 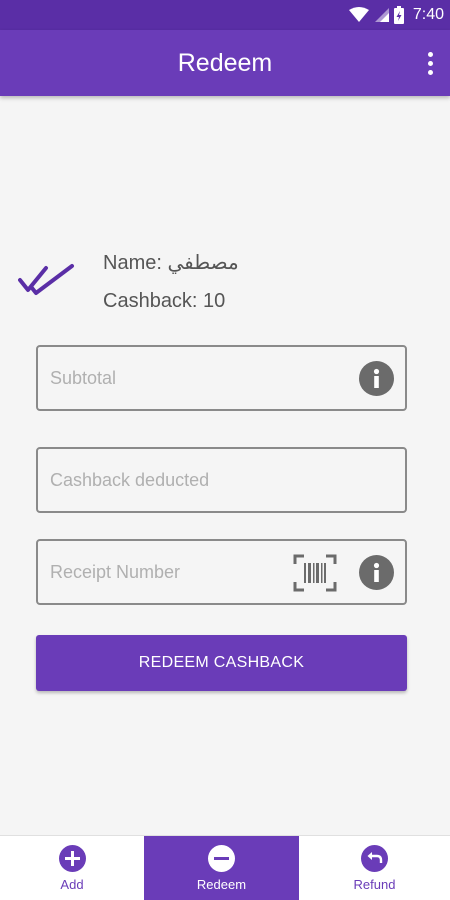 I want to click on bottom-navigation: Add Redeem Refund, so click(x=225, y=867).